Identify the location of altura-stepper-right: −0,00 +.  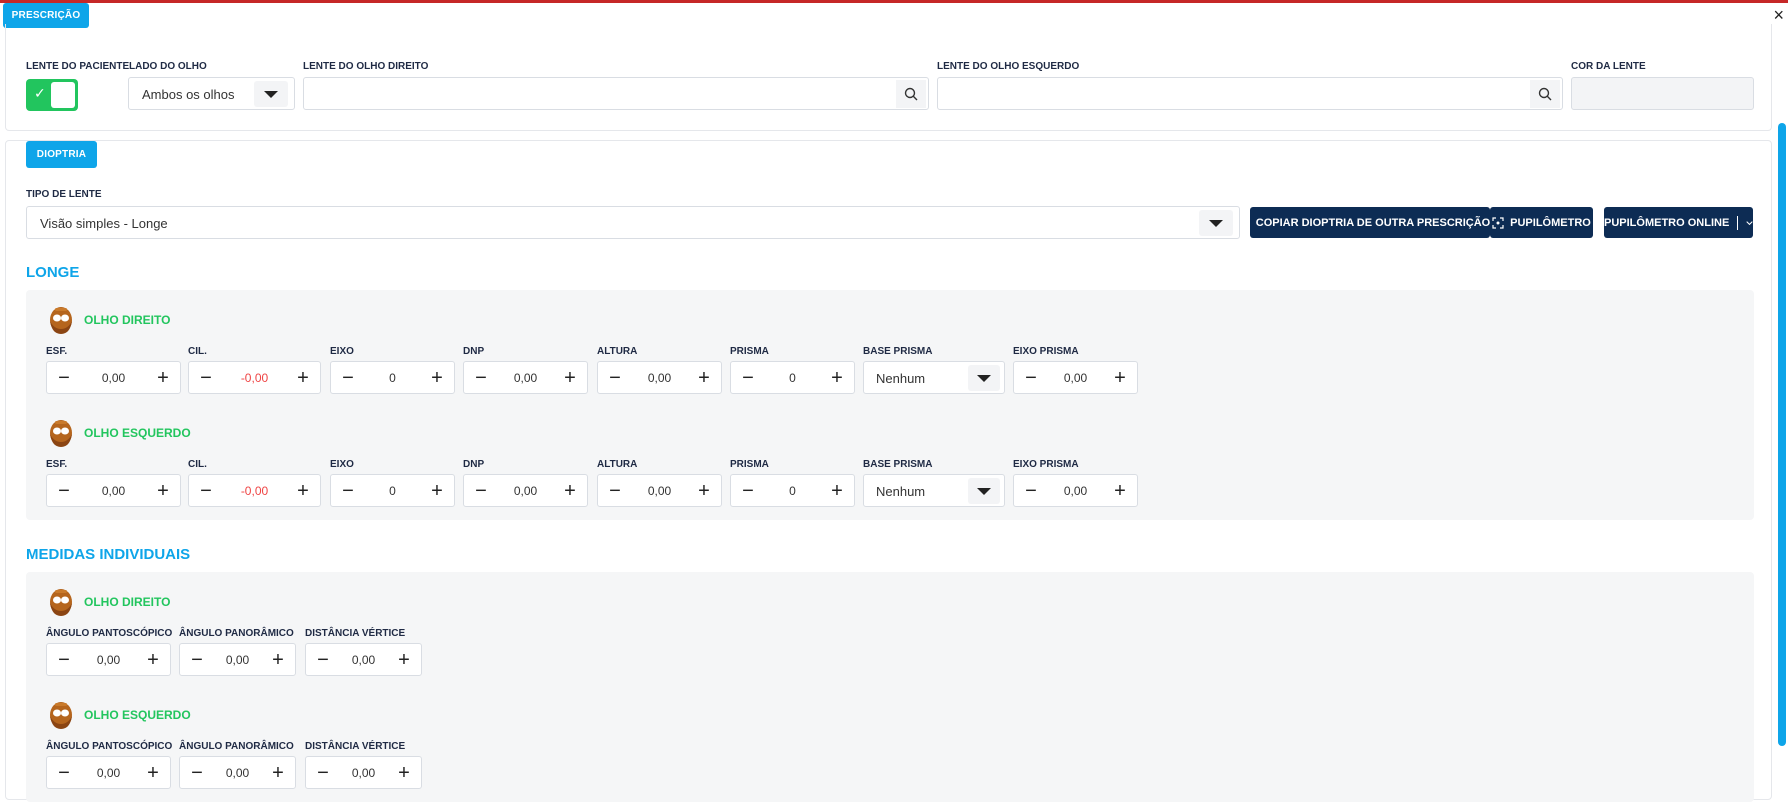
(659, 377).